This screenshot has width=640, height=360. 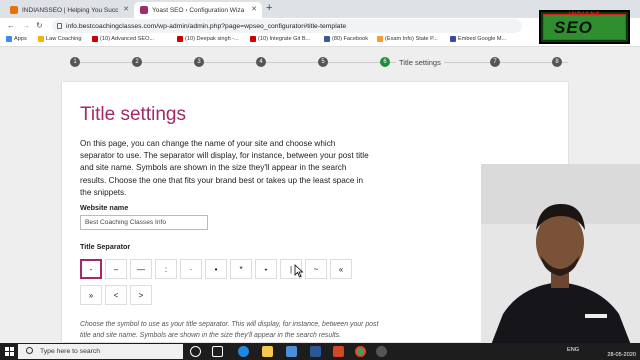 What do you see at coordinates (269, 8) in the screenshot?
I see `new-tab-button: +` at bounding box center [269, 8].